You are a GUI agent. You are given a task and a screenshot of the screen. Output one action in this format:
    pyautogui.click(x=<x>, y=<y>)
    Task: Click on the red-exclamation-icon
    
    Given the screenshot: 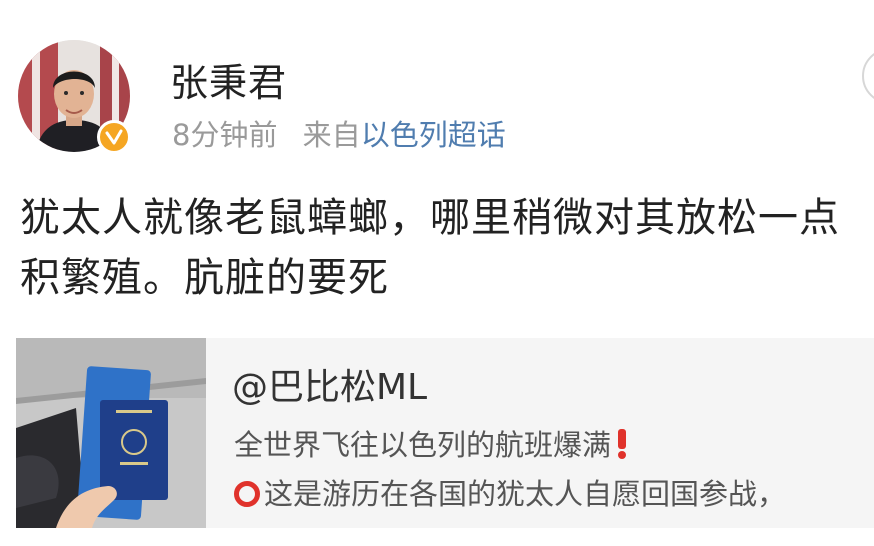 What is the action you would take?
    pyautogui.click(x=622, y=447)
    